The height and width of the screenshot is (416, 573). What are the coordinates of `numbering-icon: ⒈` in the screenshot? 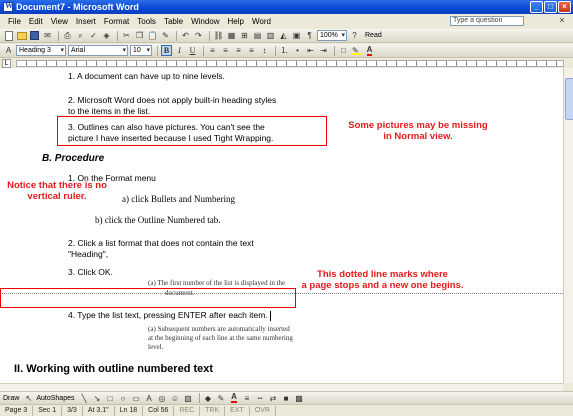 It's located at (284, 50).